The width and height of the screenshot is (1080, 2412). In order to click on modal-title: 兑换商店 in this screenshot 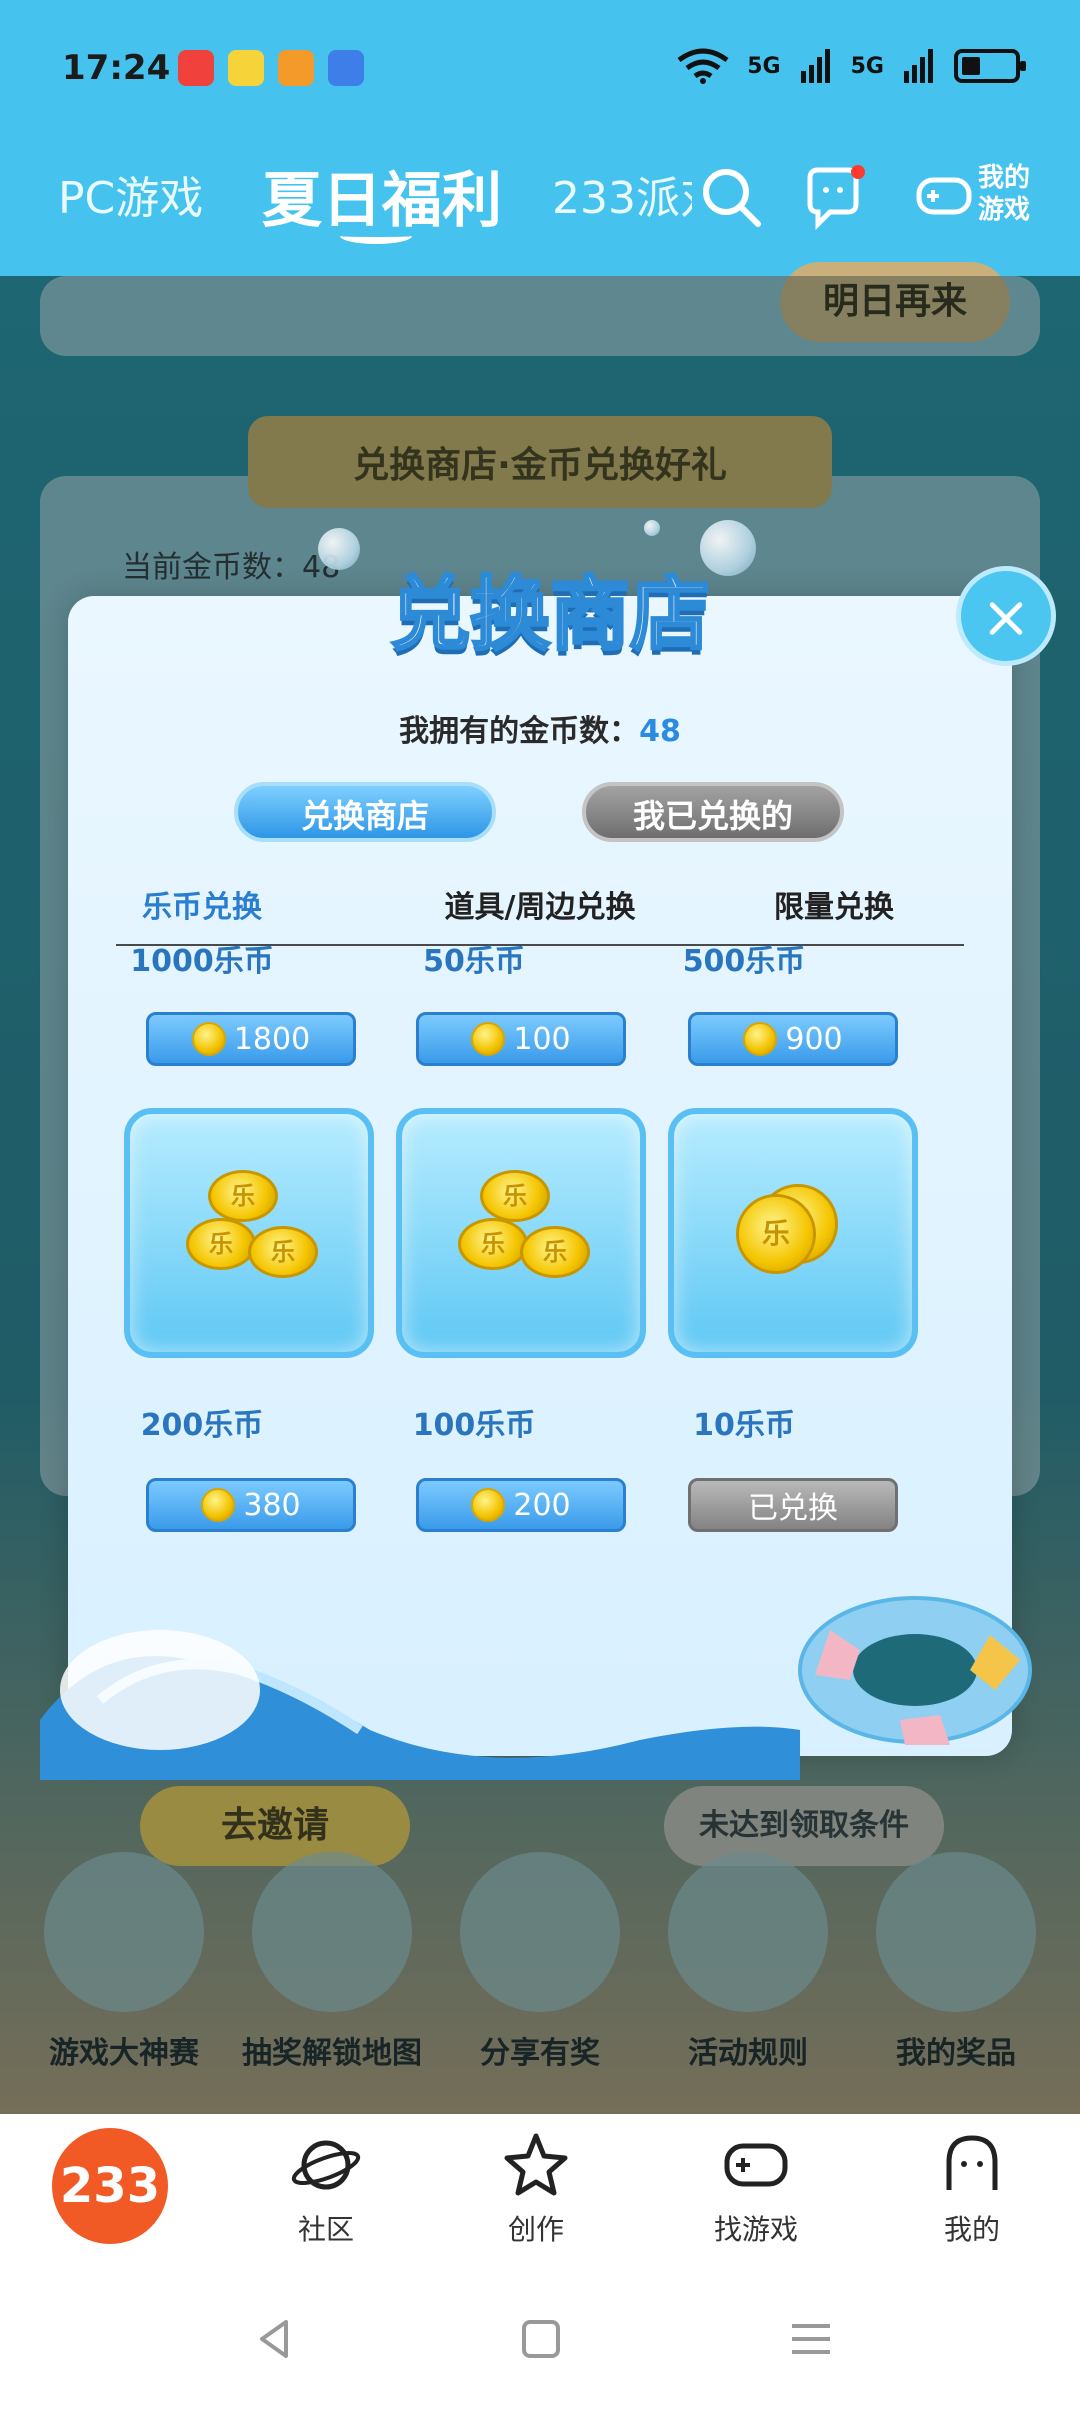, I will do `click(550, 615)`.